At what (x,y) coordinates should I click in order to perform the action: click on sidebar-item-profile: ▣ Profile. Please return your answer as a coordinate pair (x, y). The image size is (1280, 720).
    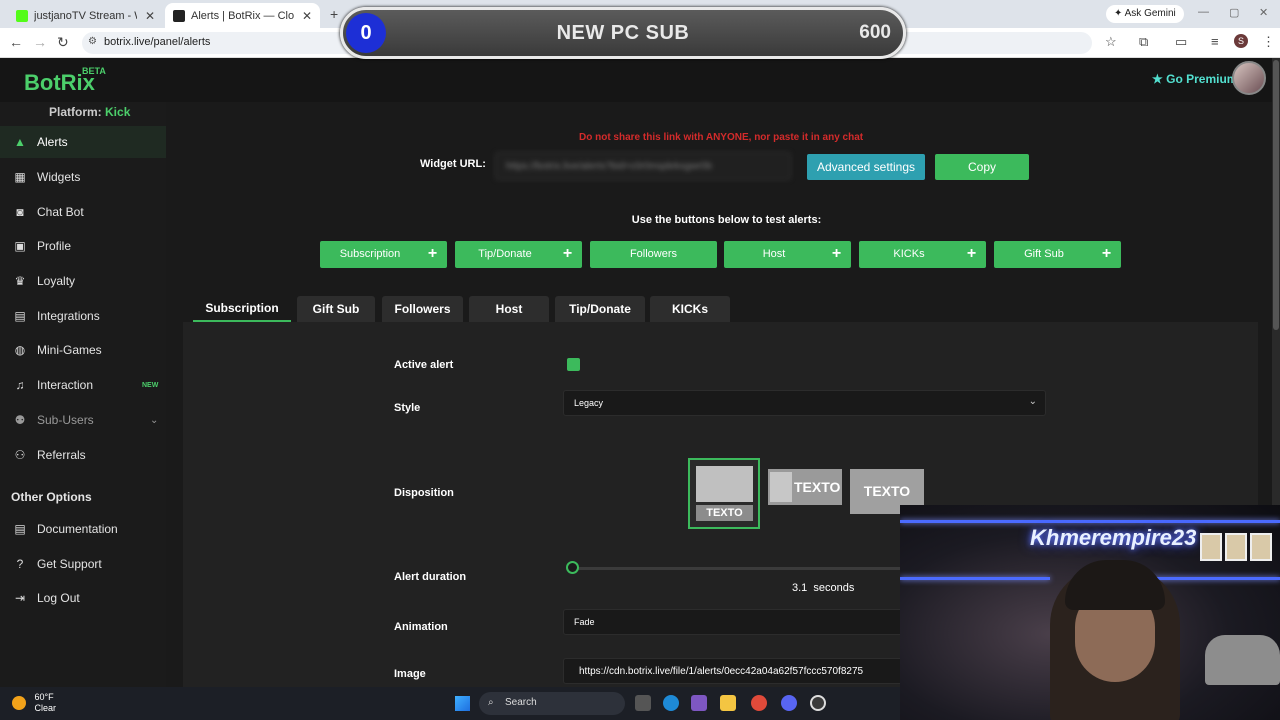
    Looking at the image, I should click on (83, 246).